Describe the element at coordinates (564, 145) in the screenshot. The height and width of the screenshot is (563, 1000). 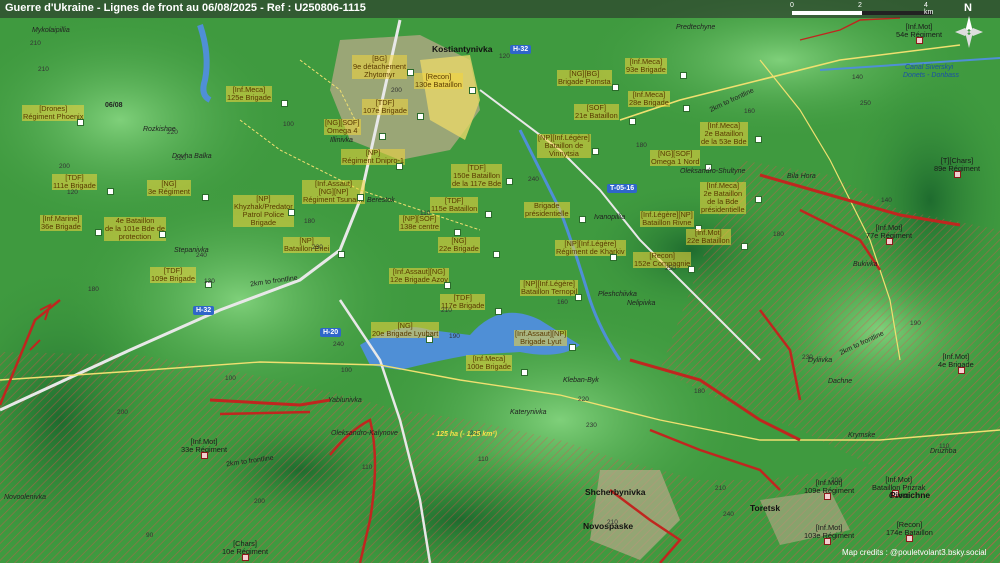
I see `unit-label: [NP][Inf.Légère] Bataillon de Vinnytsia` at that location.